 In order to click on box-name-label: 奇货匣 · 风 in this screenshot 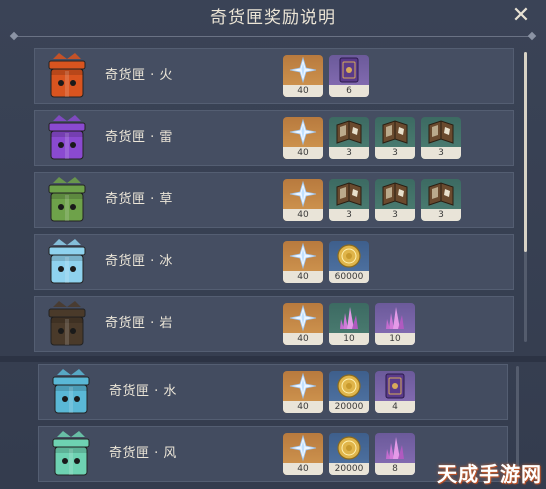, I will do `click(143, 453)`.